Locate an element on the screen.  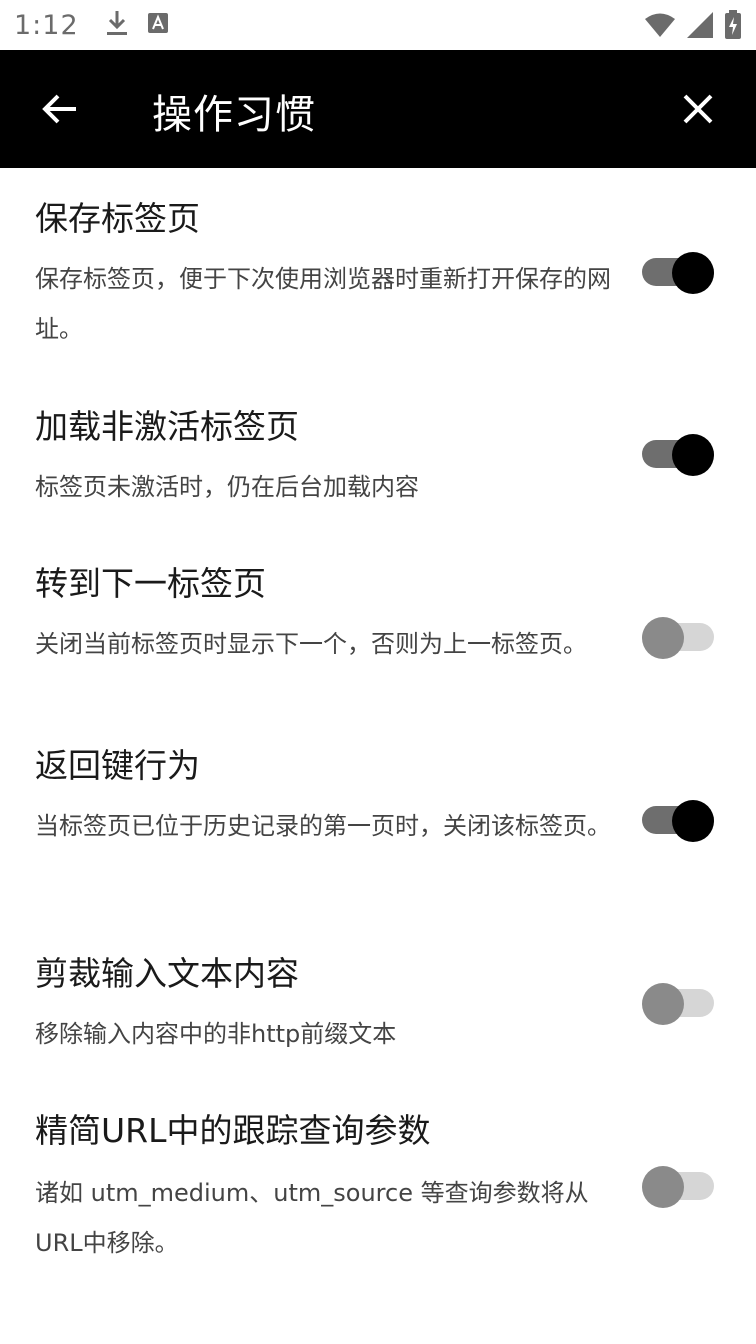
next-tab-toggle is located at coordinates (678, 638).